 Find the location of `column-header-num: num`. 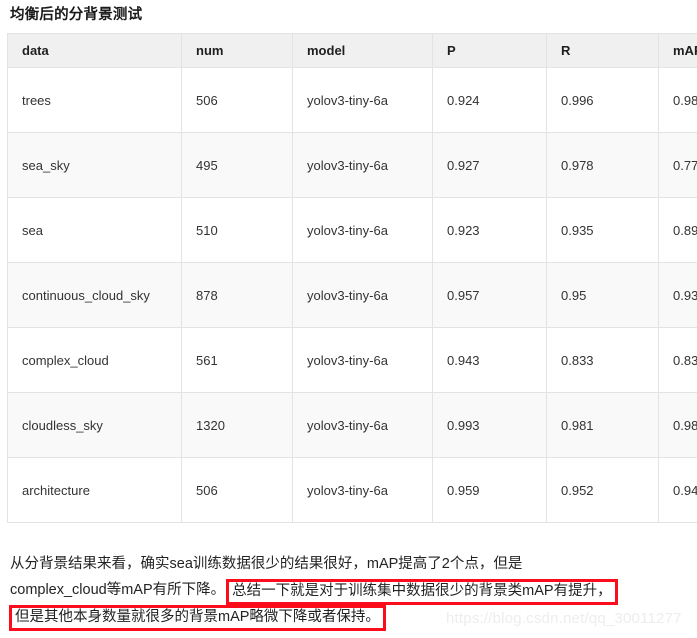

column-header-num: num is located at coordinates (237, 50).